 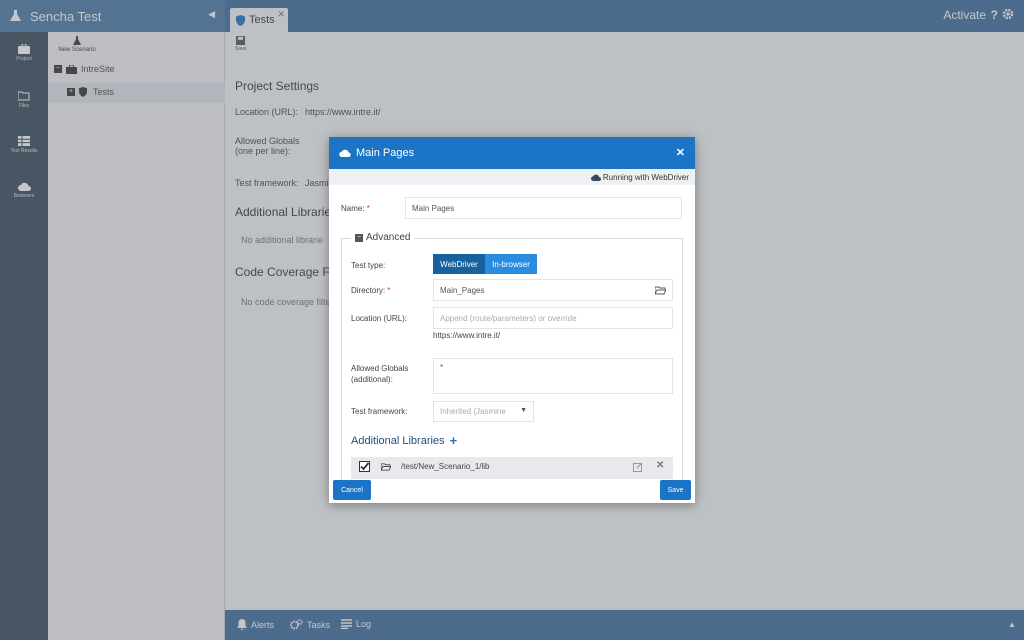 What do you see at coordinates (398, 440) in the screenshot?
I see `additional-libraries-label: Additional Libraries` at bounding box center [398, 440].